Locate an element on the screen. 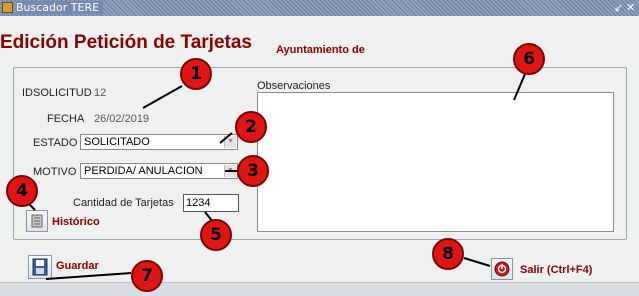 The height and width of the screenshot is (296, 639). fecha-value: 26/02/2019 is located at coordinates (122, 119).